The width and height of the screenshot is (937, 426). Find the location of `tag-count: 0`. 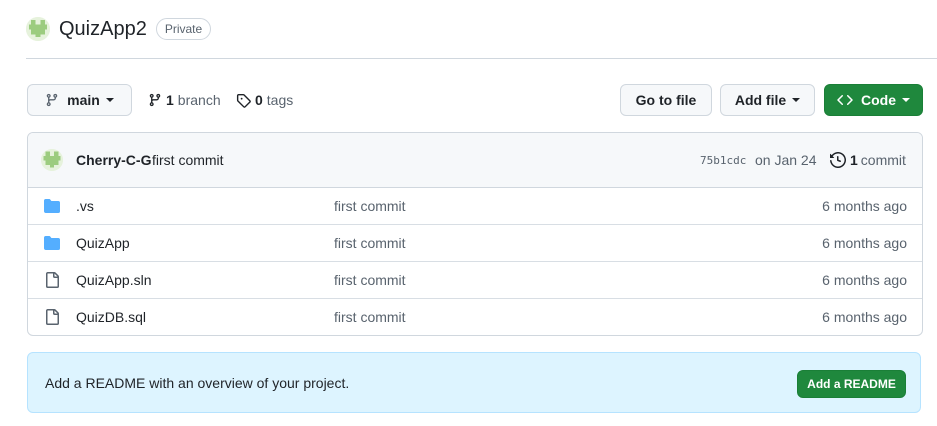

tag-count: 0 is located at coordinates (259, 100).